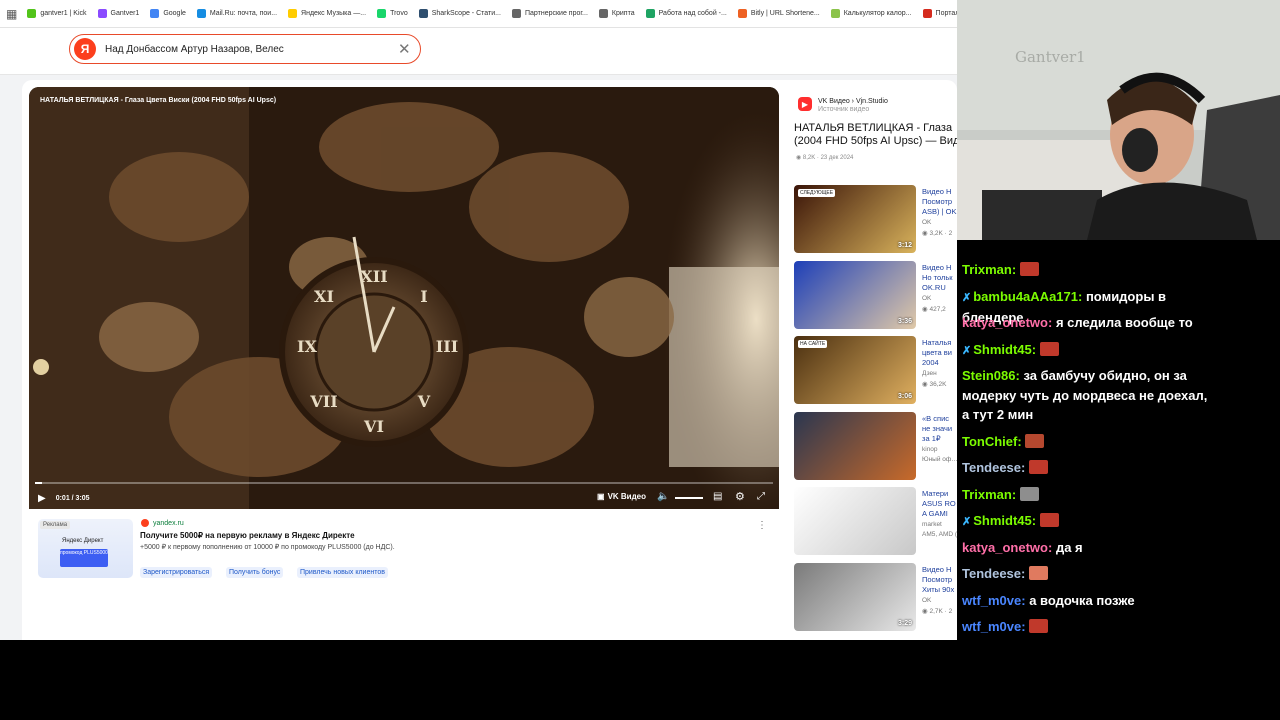  I want to click on related-video-card: 3:36 Видео Н Но тольк OK.RU OK ◉ 427,2, so click(875, 295).